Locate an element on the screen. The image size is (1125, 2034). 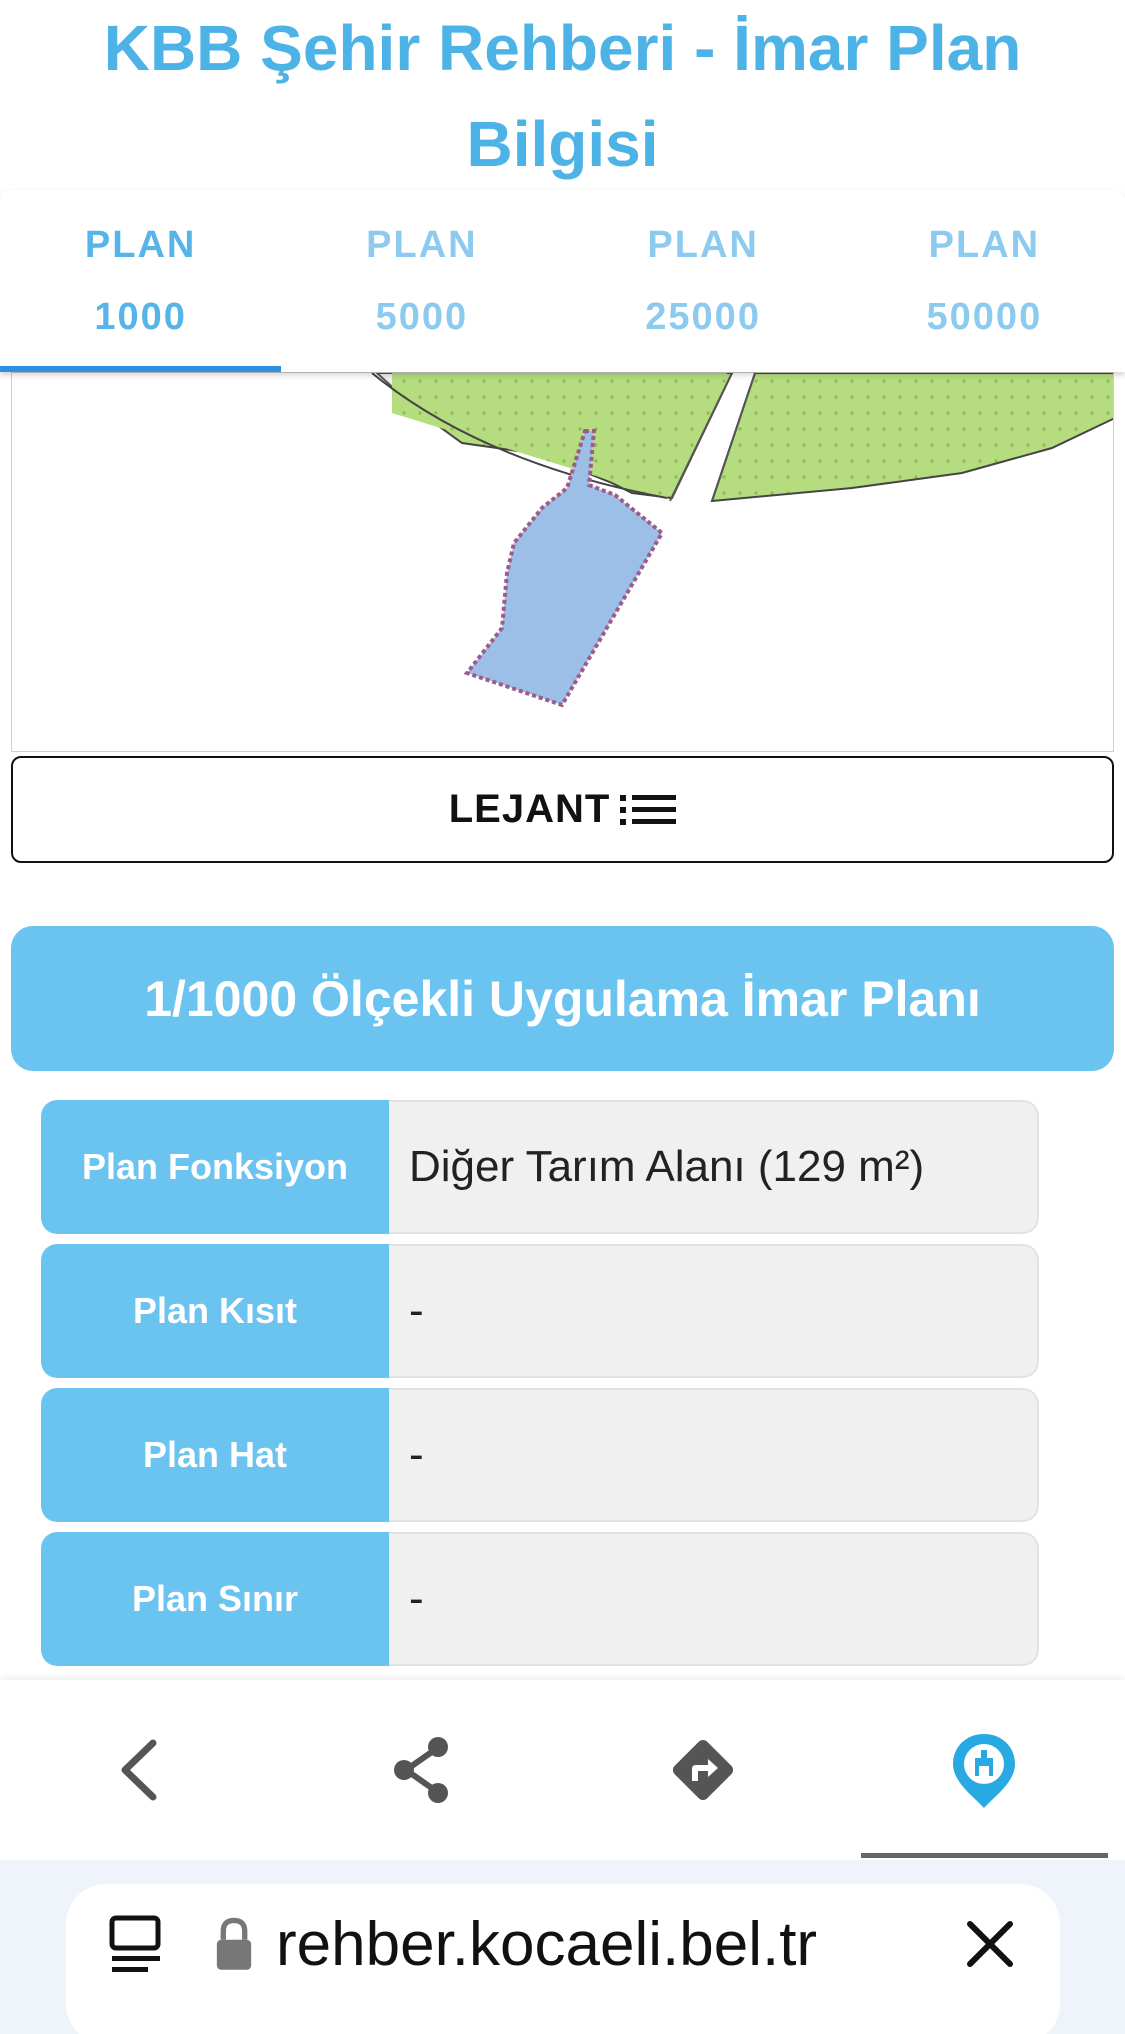
tab-plan-1000: PLAN 1000 is located at coordinates (141, 281).